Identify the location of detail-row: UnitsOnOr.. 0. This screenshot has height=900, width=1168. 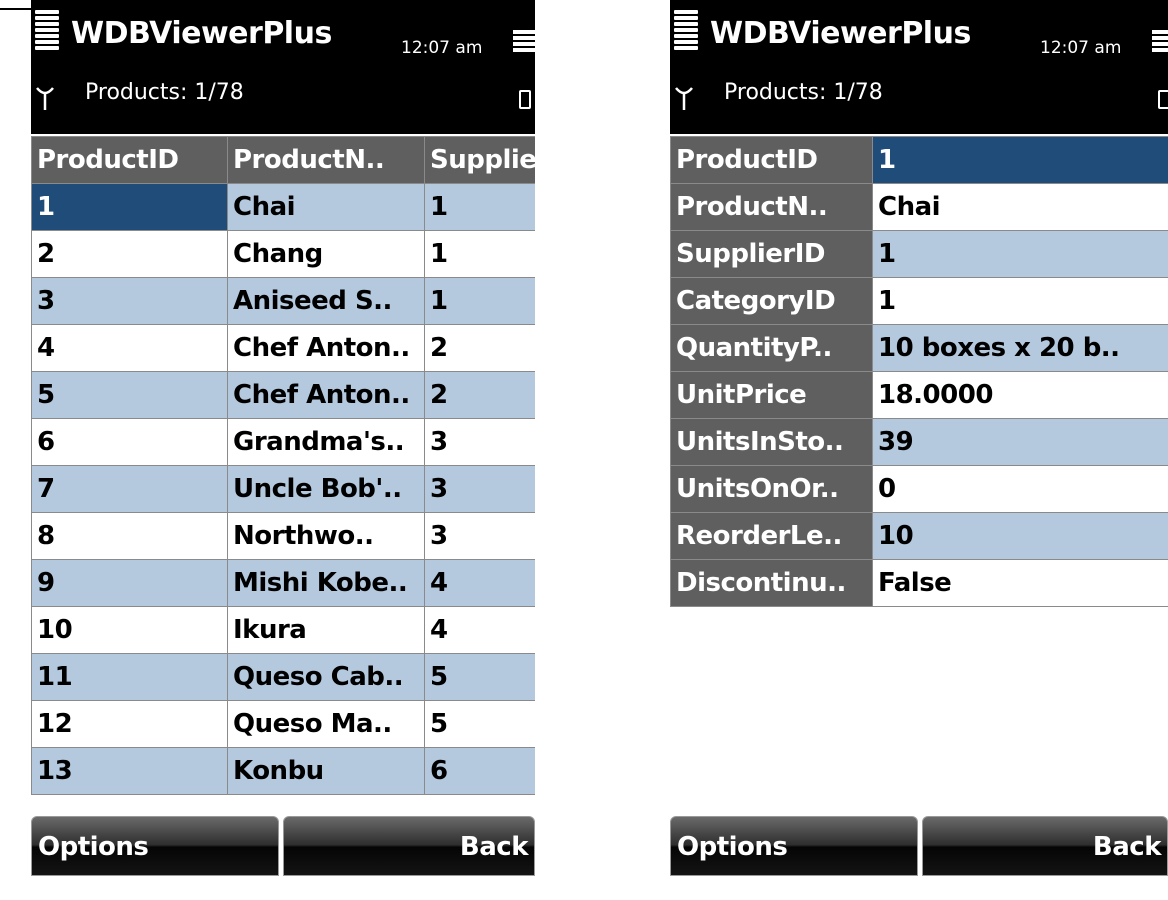
(919, 489).